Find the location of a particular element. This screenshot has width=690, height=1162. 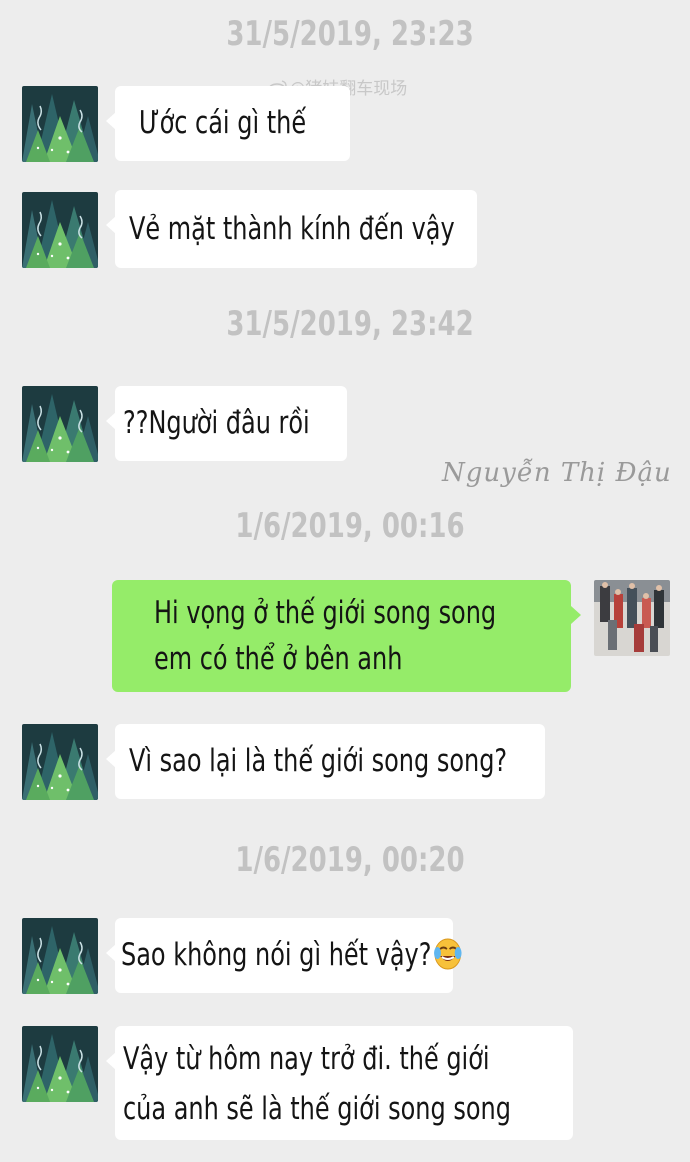

message-bubble: Vẻ mặt thành kính đến vậy is located at coordinates (291, 229).